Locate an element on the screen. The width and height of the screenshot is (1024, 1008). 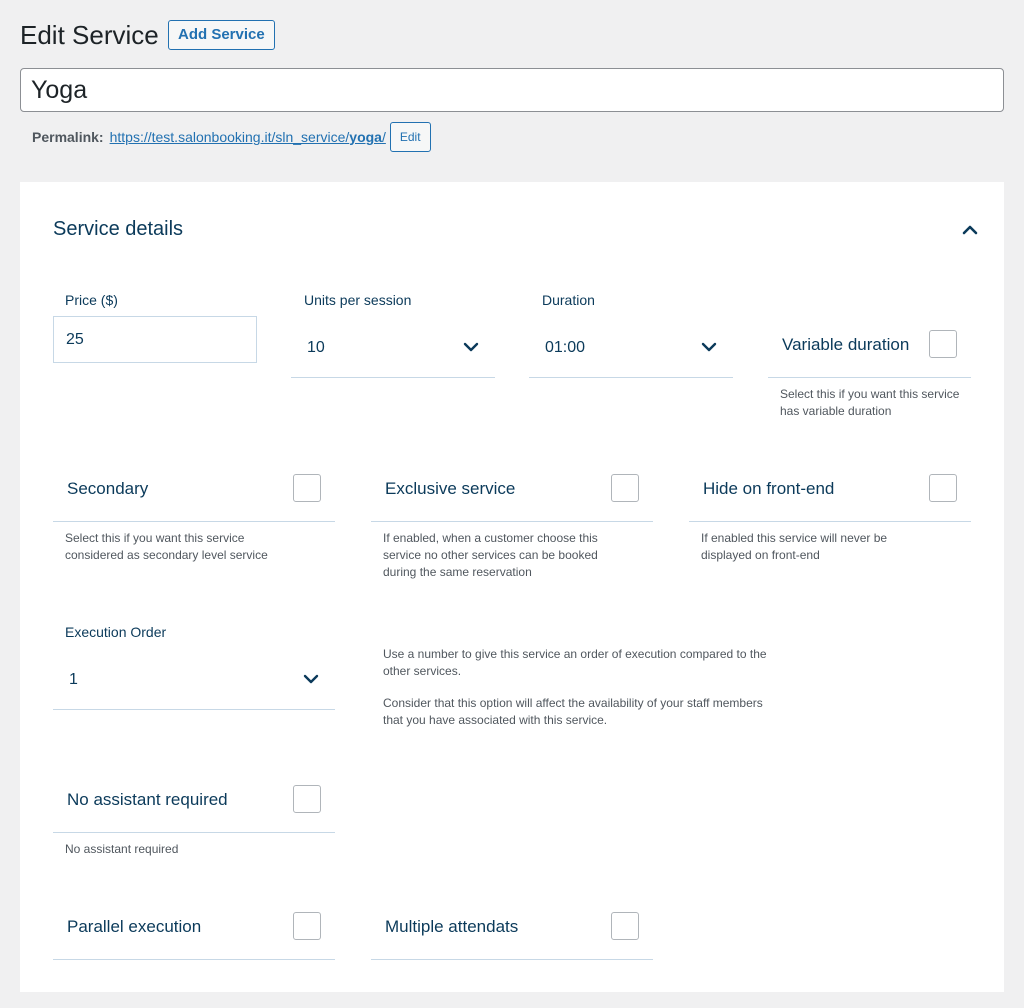
parallel-execution-label: Parallel execution is located at coordinates (134, 926).